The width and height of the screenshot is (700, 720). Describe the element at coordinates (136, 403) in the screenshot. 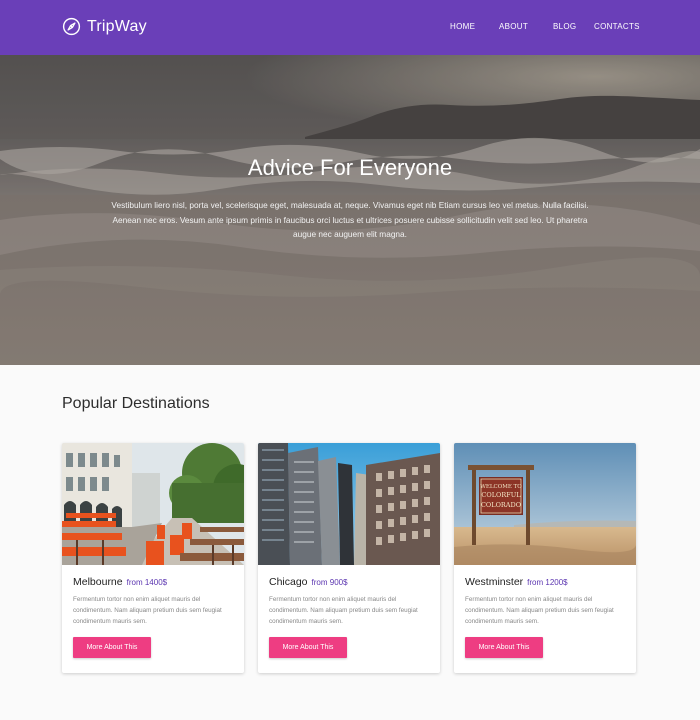

I see `section-title: Popular Destinations` at that location.